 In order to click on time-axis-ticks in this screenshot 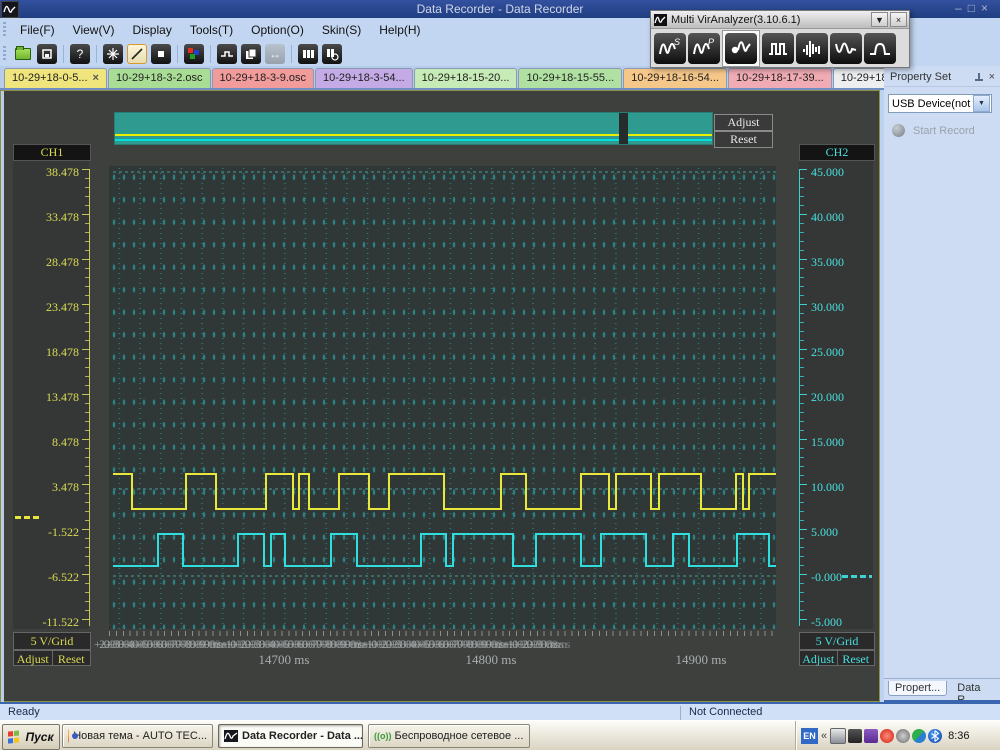, I will do `click(442, 633)`.